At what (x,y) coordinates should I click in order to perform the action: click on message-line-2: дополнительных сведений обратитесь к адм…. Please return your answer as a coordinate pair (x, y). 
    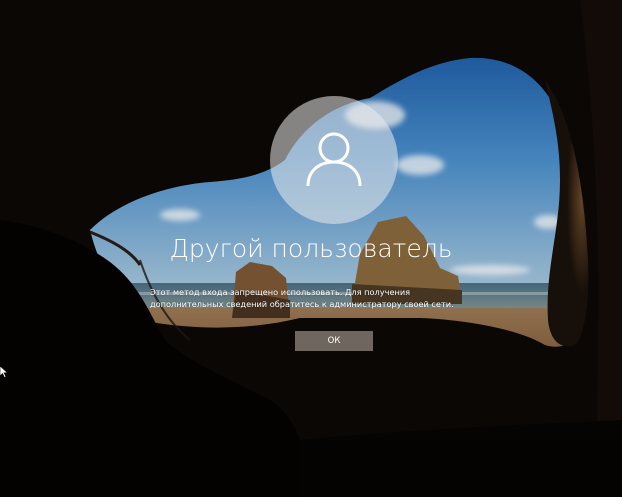
    Looking at the image, I should click on (302, 304).